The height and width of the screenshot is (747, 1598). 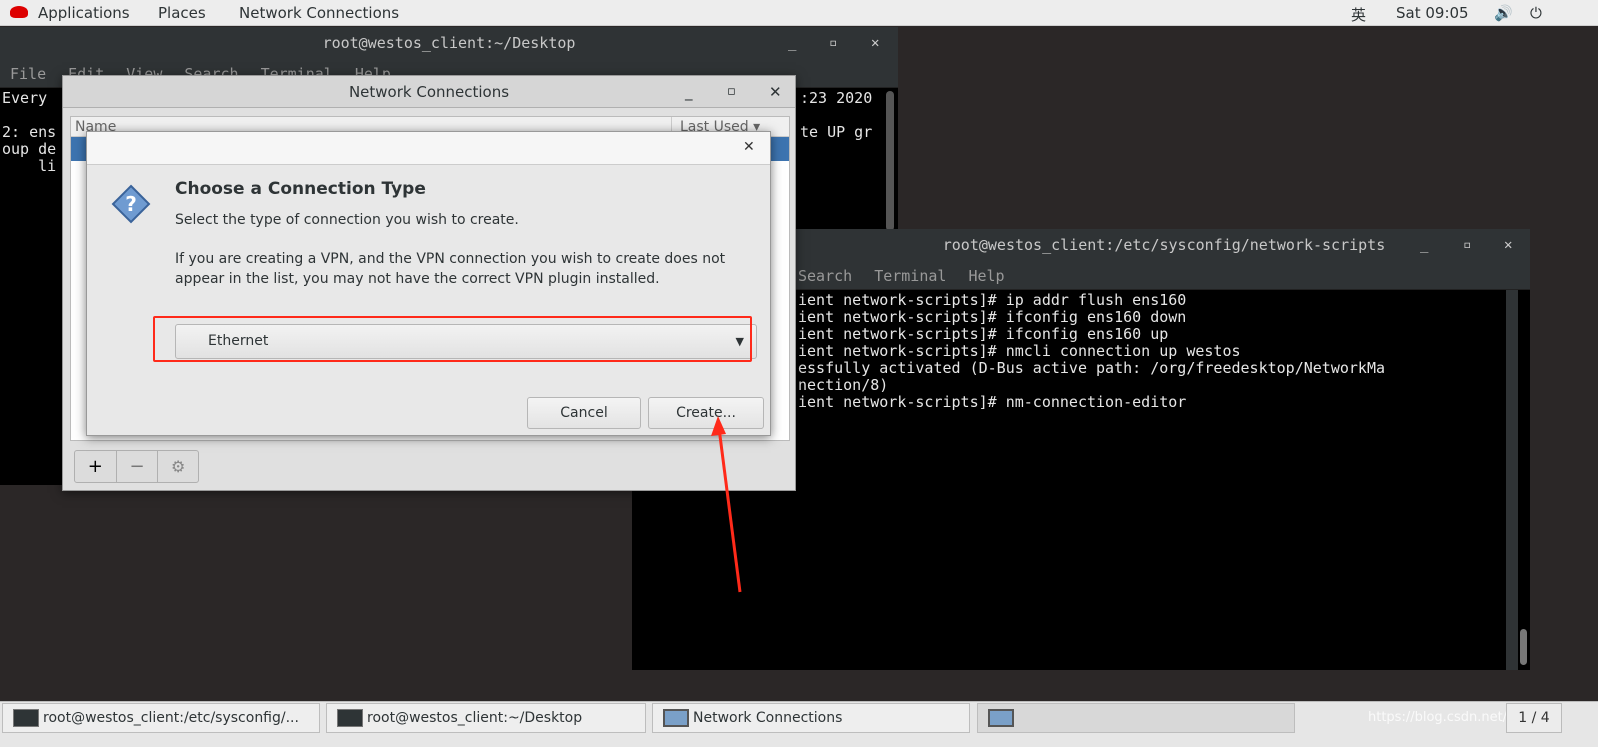 What do you see at coordinates (726, 504) in the screenshot?
I see `annotation-arrow` at bounding box center [726, 504].